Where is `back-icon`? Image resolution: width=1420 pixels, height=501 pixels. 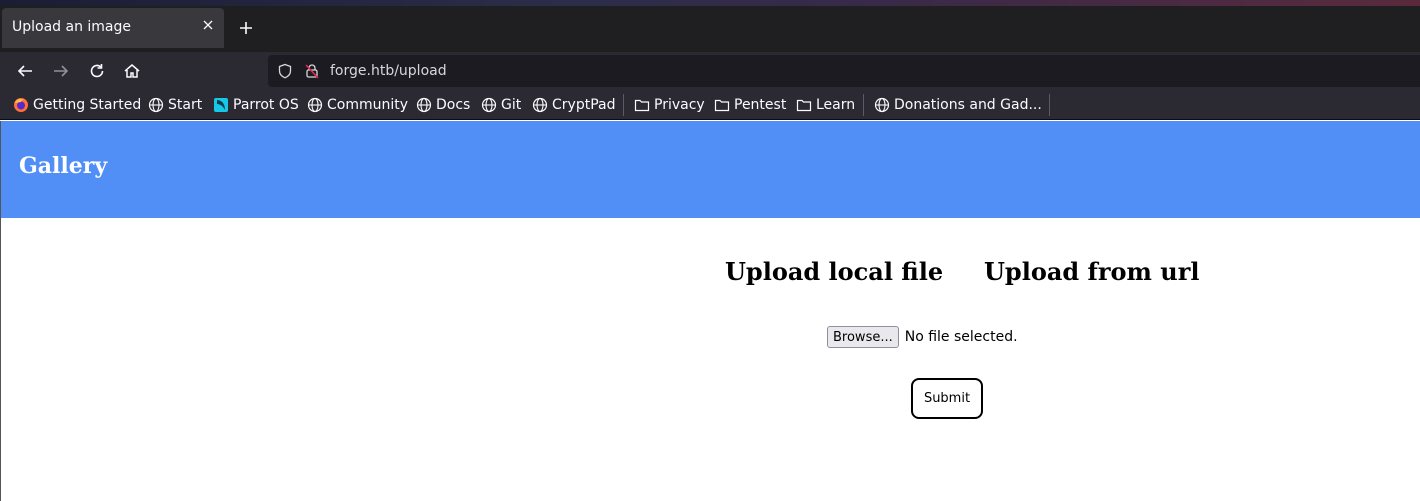
back-icon is located at coordinates (25, 71).